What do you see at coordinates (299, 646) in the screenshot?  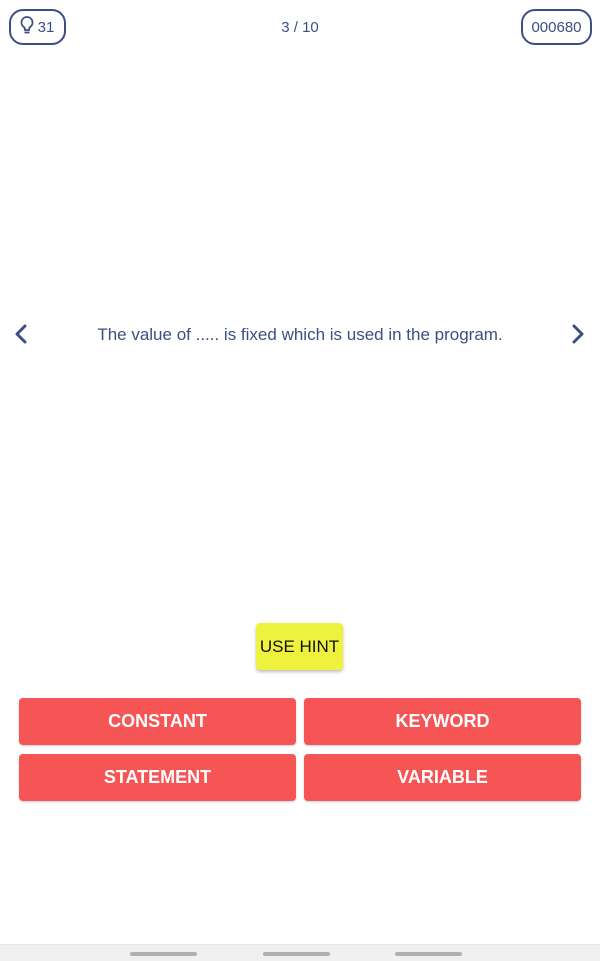 I see `use-hint-button: USE HINT` at bounding box center [299, 646].